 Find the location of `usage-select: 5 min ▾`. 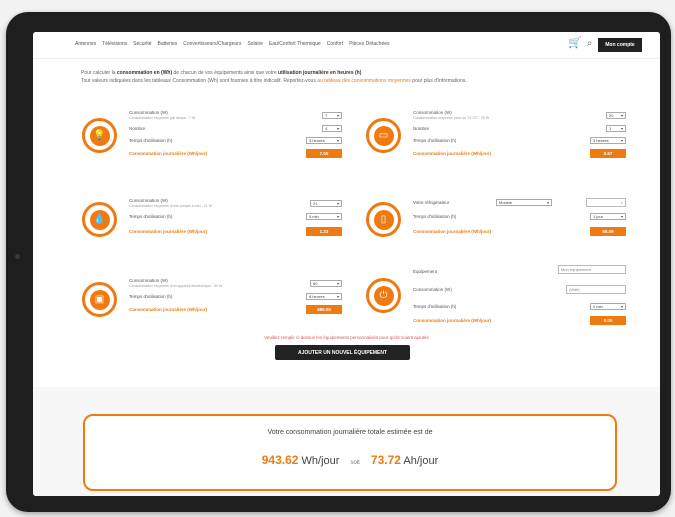

usage-select: 5 min ▾ is located at coordinates (324, 216).